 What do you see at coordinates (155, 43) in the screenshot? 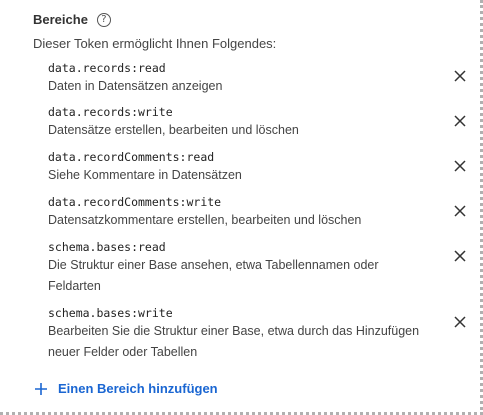
I see `section-subtitle: Dieser Token ermöglicht Ihnen Folgendes:` at bounding box center [155, 43].